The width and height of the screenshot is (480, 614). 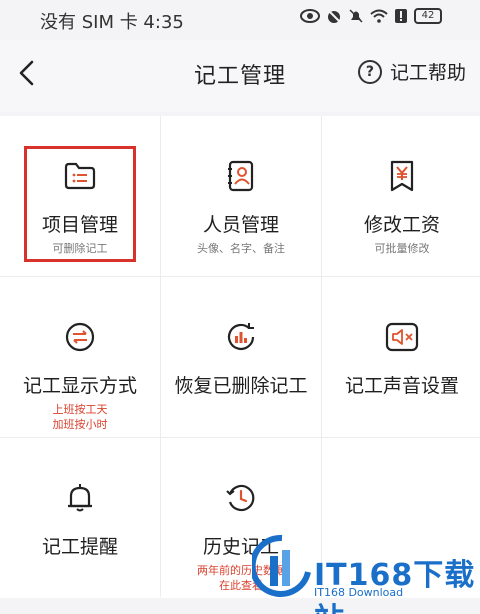 I want to click on notification-off-icon, so click(x=356, y=16).